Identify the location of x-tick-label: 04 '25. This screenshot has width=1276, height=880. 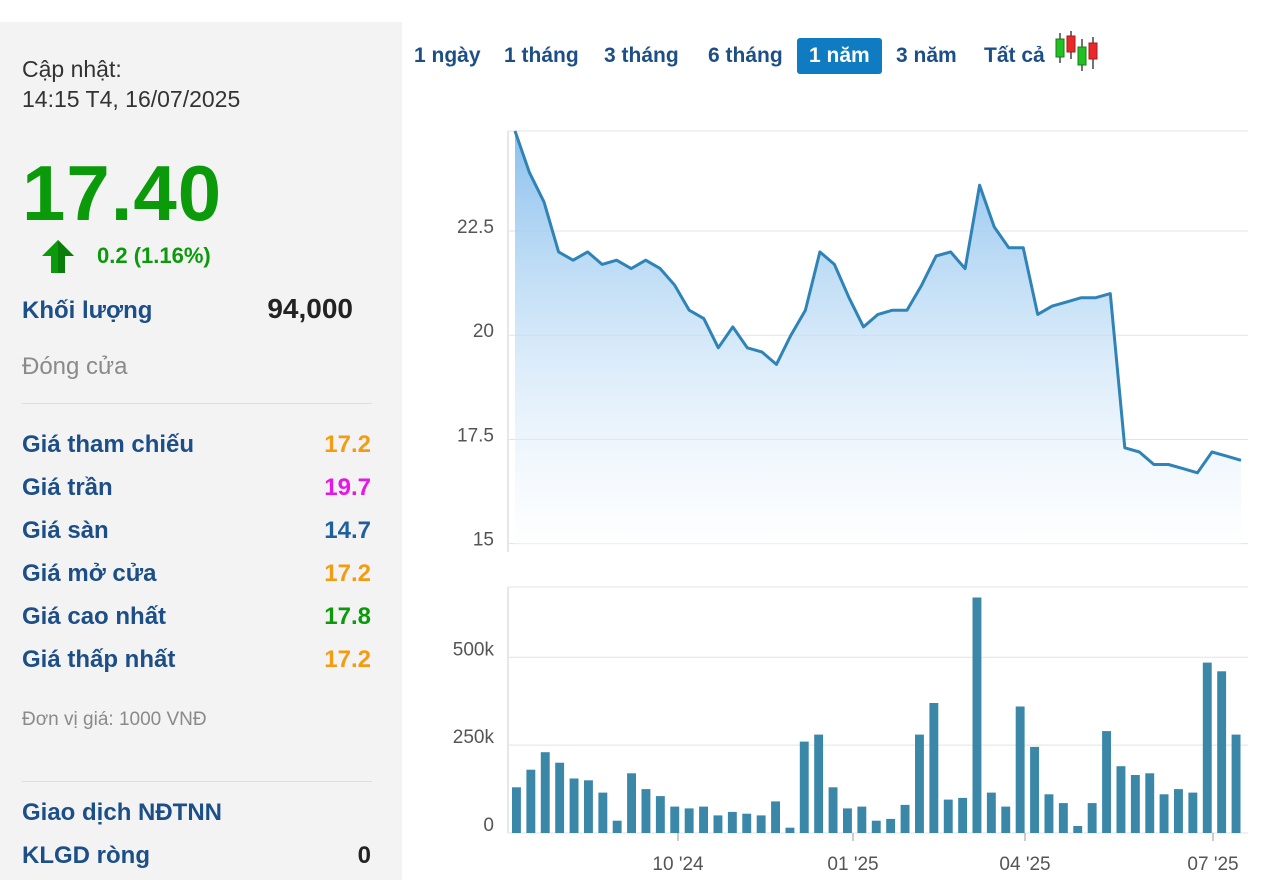
(1024, 864).